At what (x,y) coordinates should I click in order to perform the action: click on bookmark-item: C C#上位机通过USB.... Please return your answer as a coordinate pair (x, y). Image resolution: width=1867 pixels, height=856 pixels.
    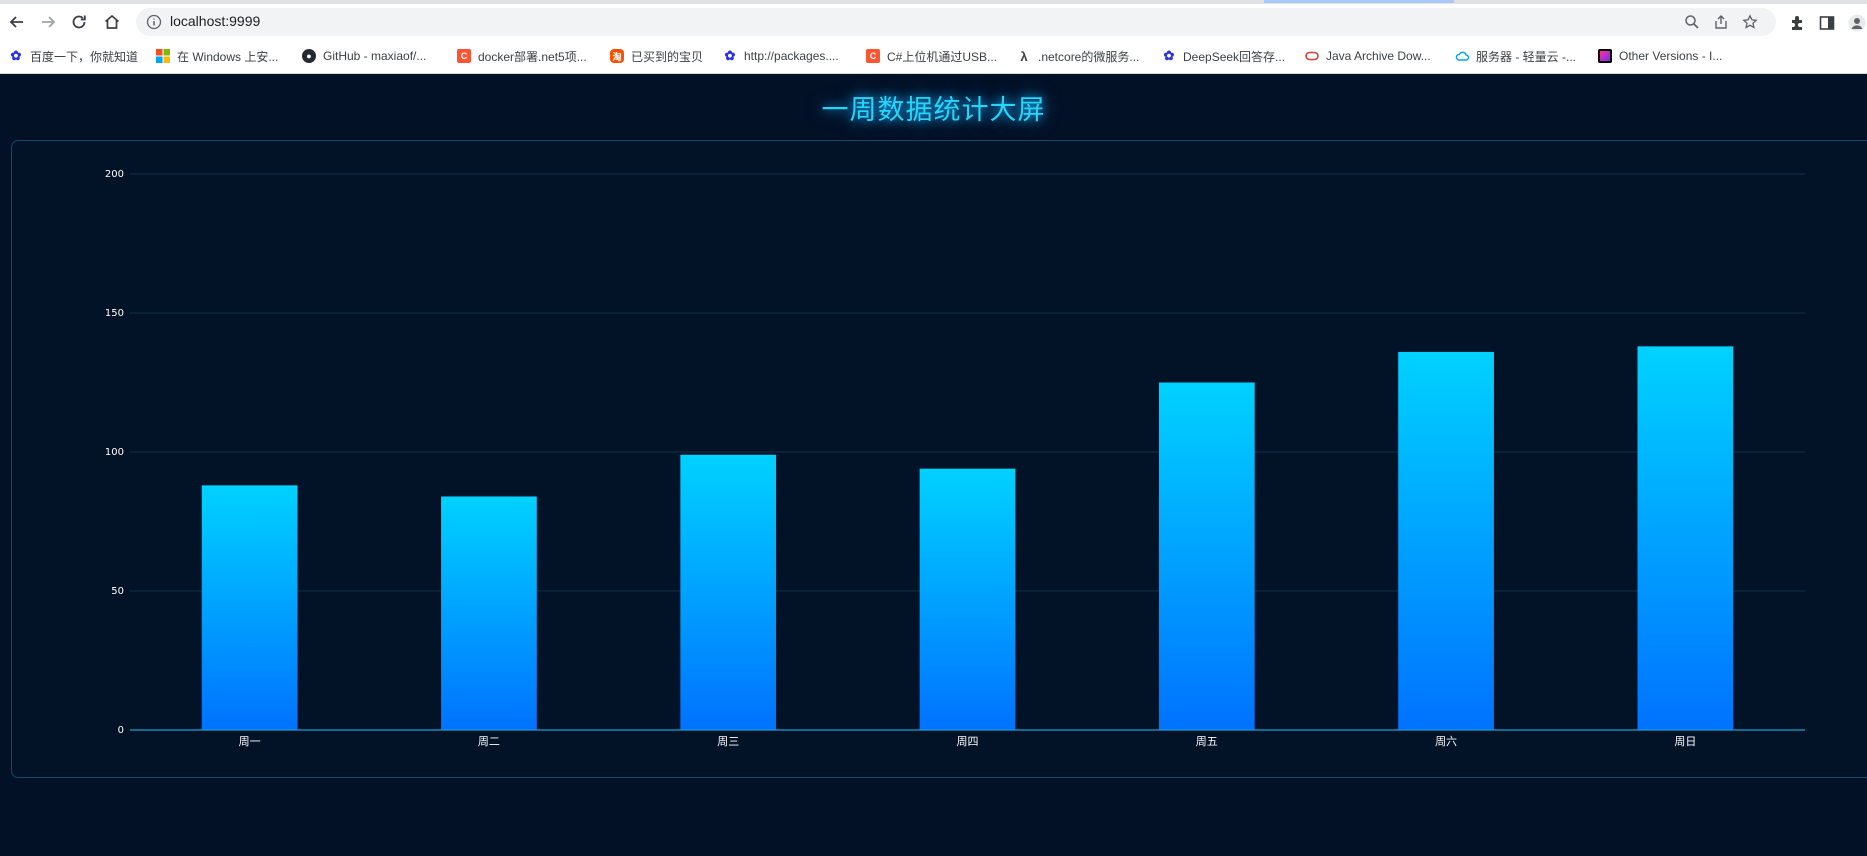
    Looking at the image, I should click on (931, 56).